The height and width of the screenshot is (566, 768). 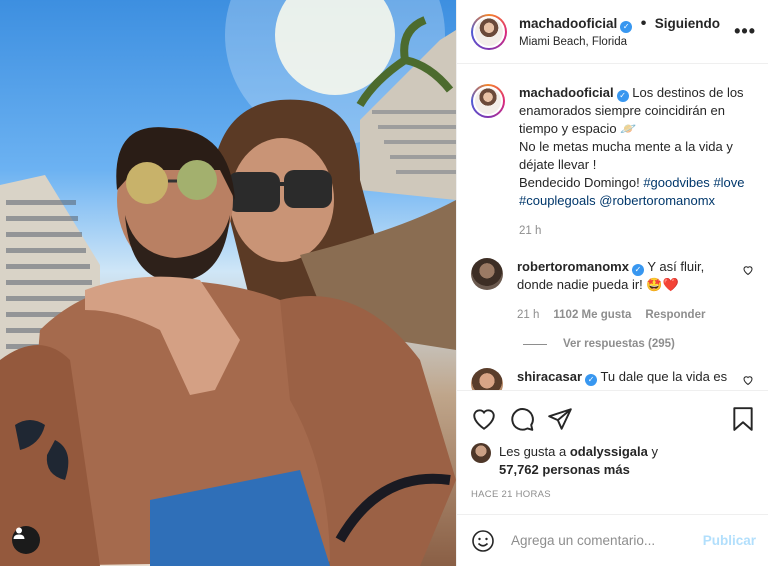 What do you see at coordinates (592, 315) in the screenshot?
I see `comment-likes: 1102 Me gusta` at bounding box center [592, 315].